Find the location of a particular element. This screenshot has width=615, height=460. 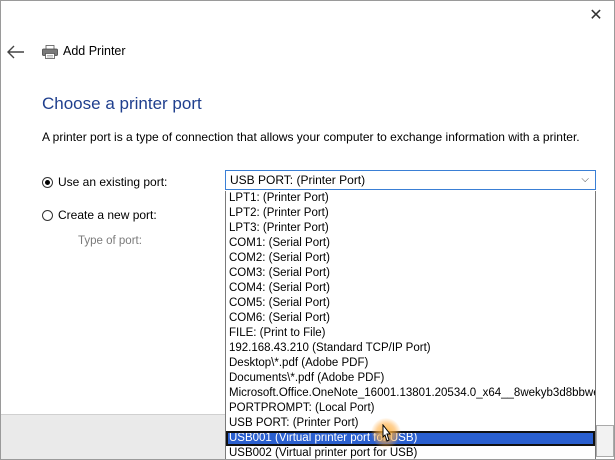

port-option: FILE: (Print to File) is located at coordinates (410, 333).